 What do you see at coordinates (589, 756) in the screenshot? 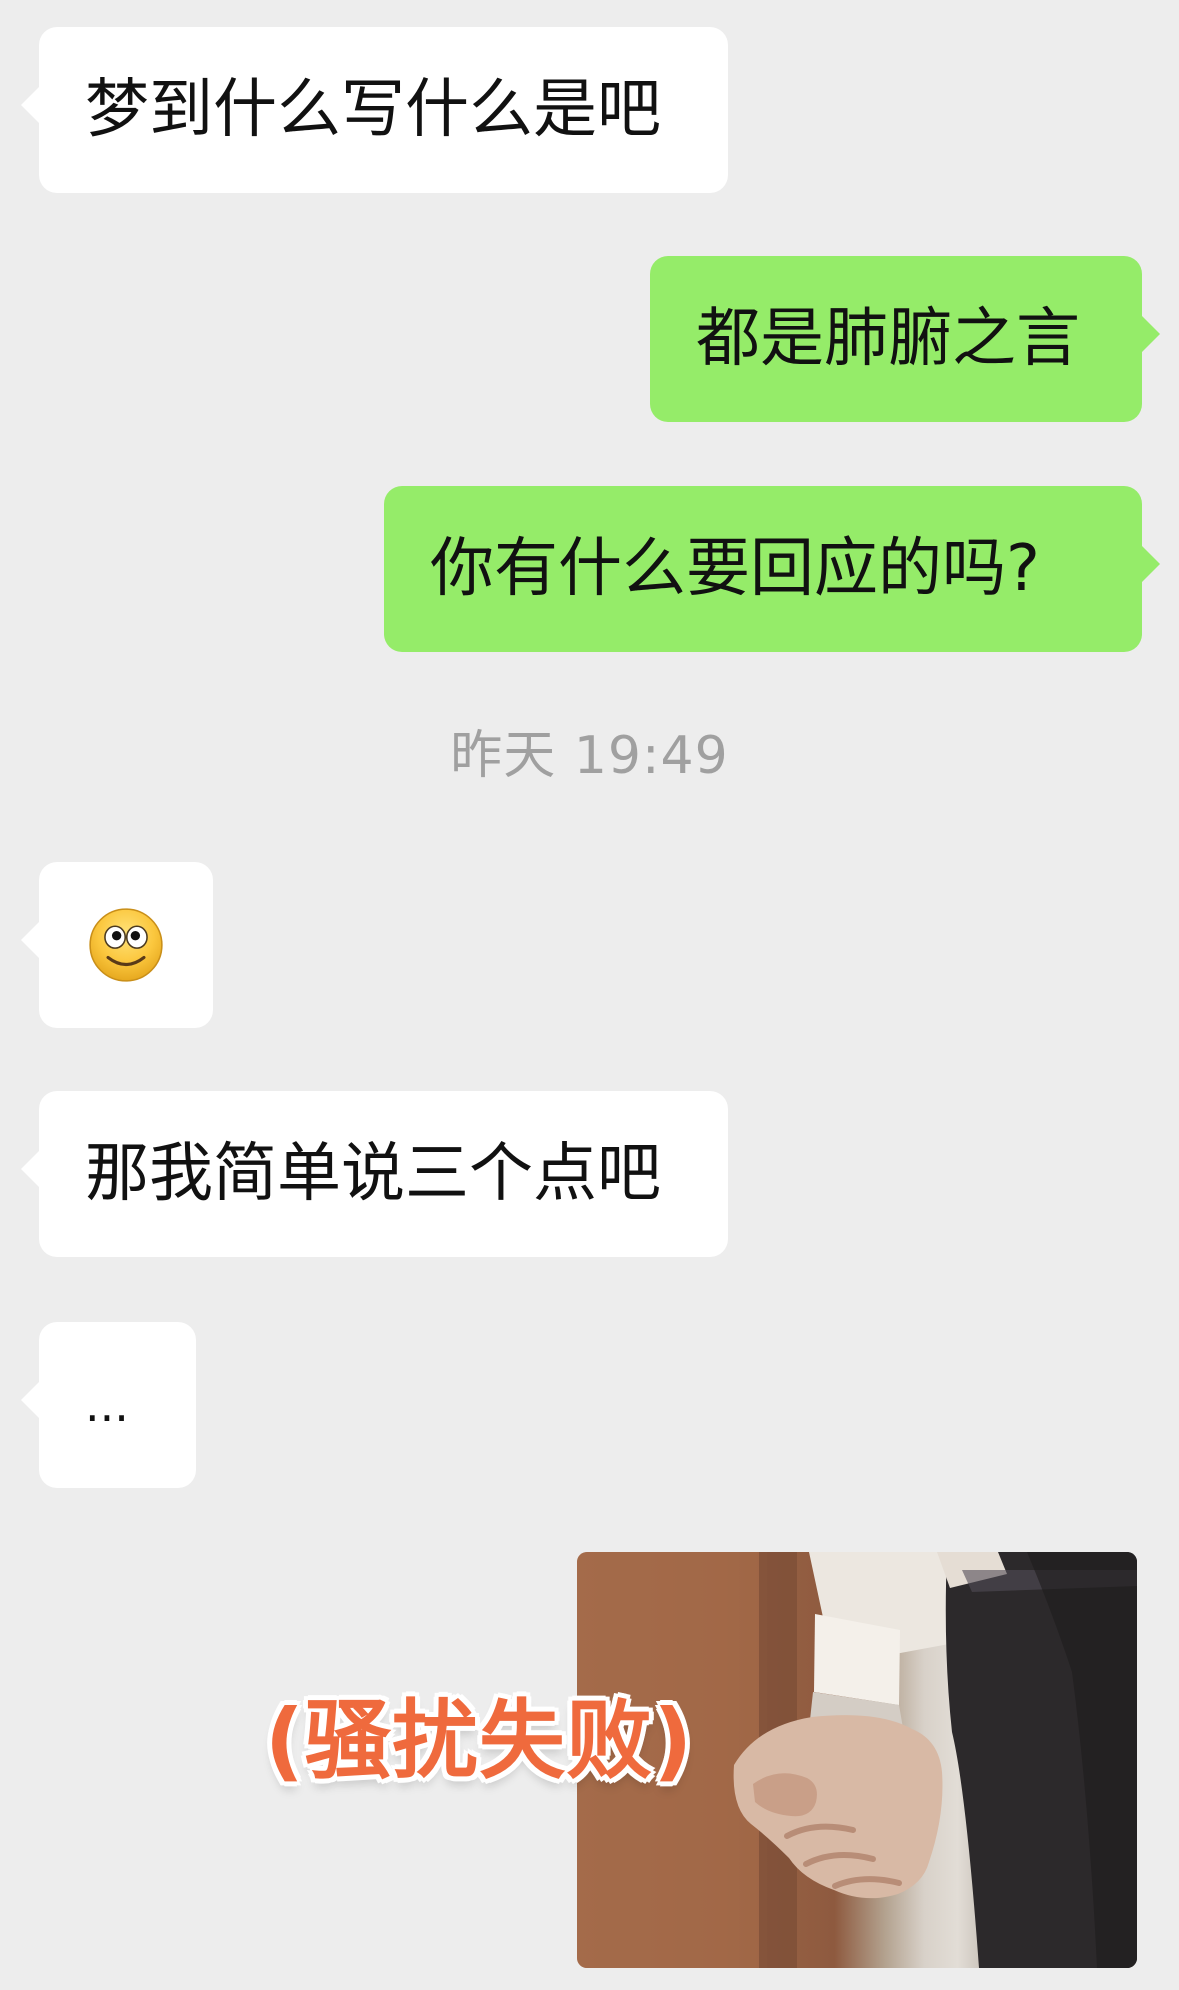
I see `message-timestamp: 昨天 19:49` at bounding box center [589, 756].